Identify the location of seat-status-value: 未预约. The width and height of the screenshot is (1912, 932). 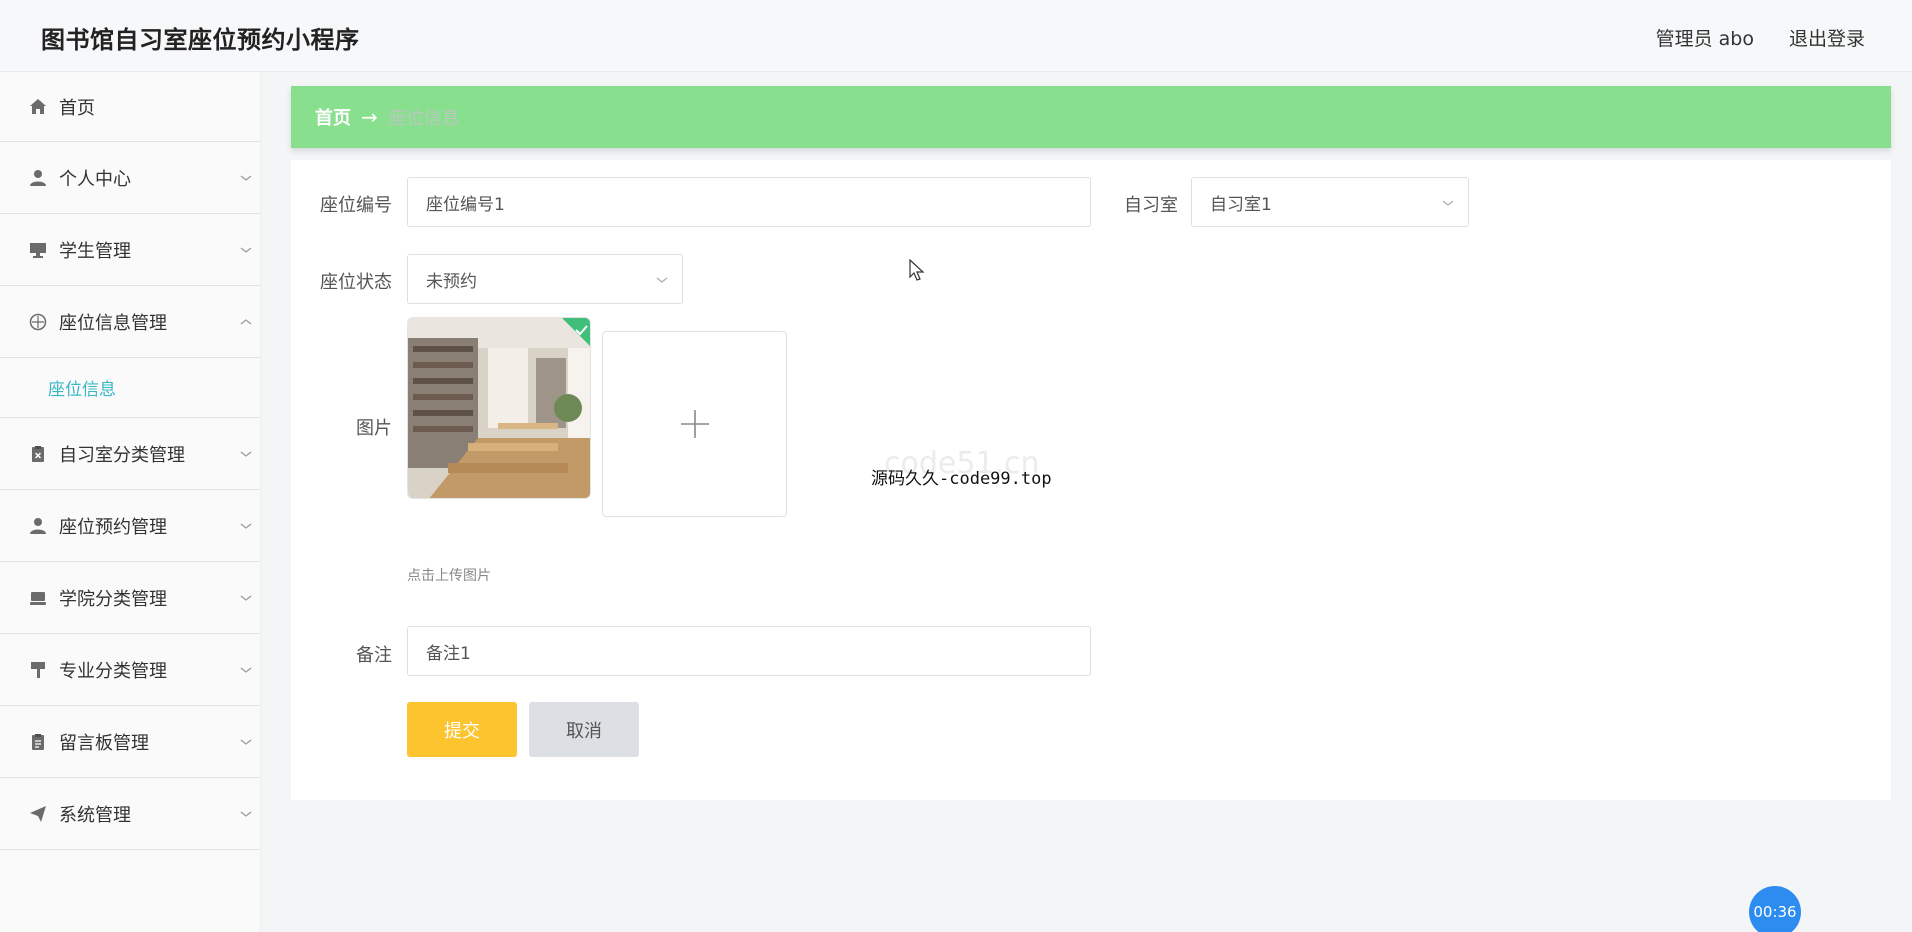
(451, 281).